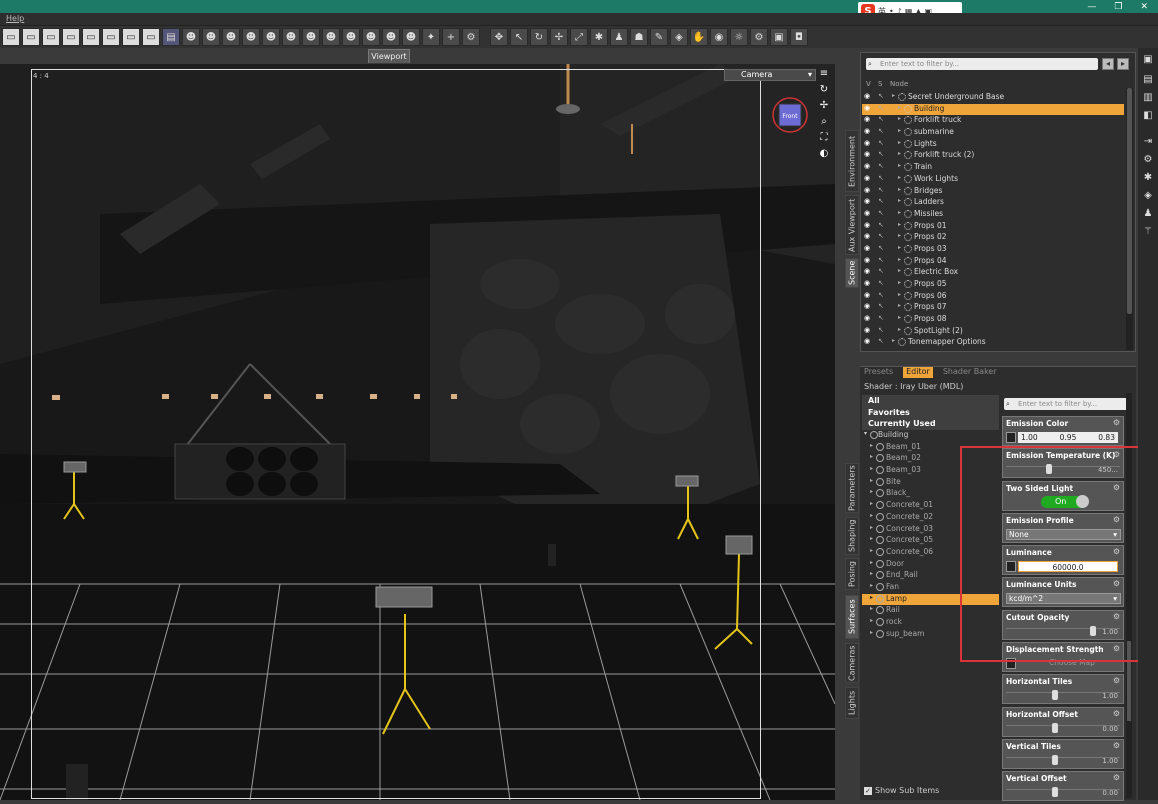 The width and height of the screenshot is (1158, 804). I want to click on scene-node: ◉ ↖ ▸ Tonemapper Options, so click(993, 343).